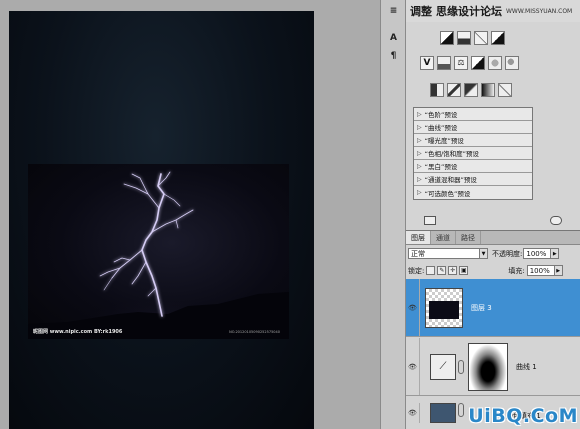  I want to click on paragraph-icon: ¶, so click(393, 56).